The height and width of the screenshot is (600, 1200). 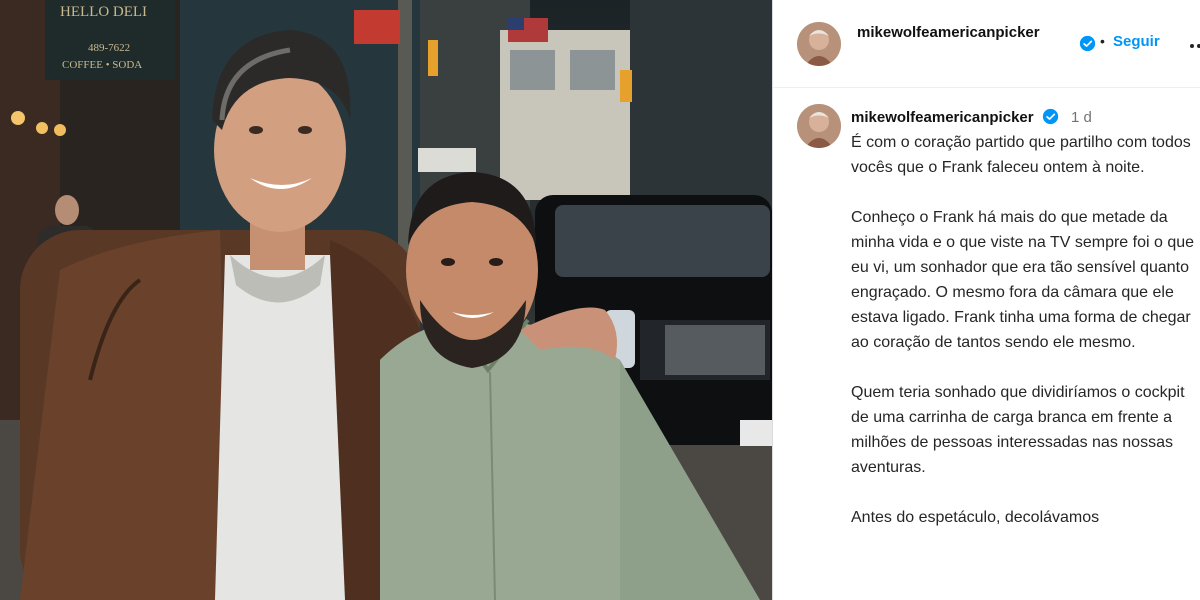 What do you see at coordinates (967, 33) in the screenshot?
I see `post-author-username: mikewolfeamericanpicker` at bounding box center [967, 33].